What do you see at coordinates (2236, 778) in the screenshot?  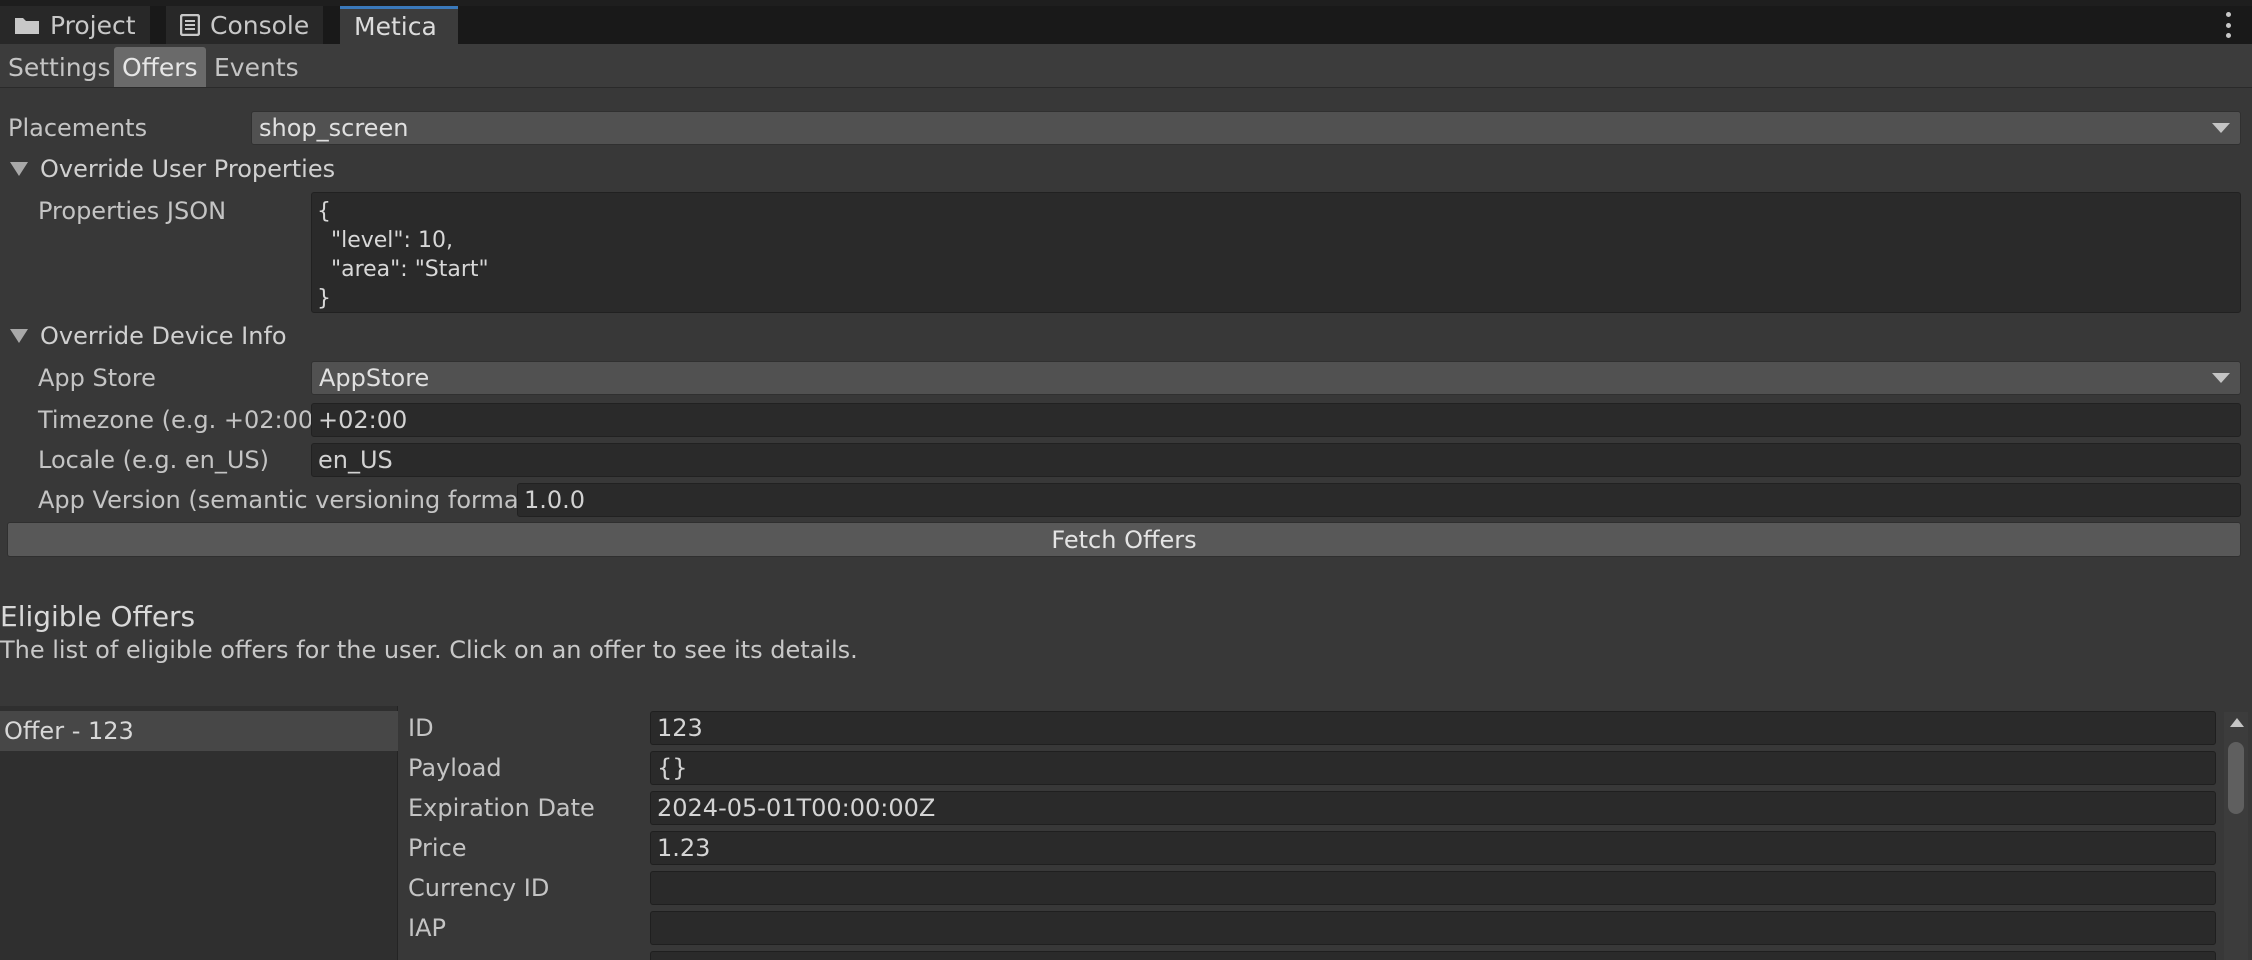 I see `scrollbar-thumb` at bounding box center [2236, 778].